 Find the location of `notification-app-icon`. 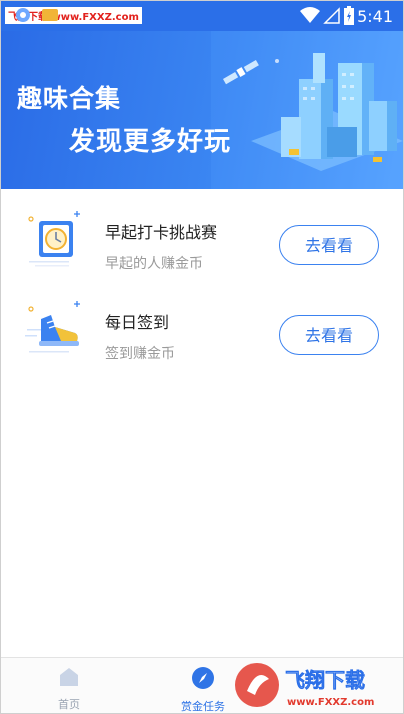

notification-app-icon is located at coordinates (23, 15).